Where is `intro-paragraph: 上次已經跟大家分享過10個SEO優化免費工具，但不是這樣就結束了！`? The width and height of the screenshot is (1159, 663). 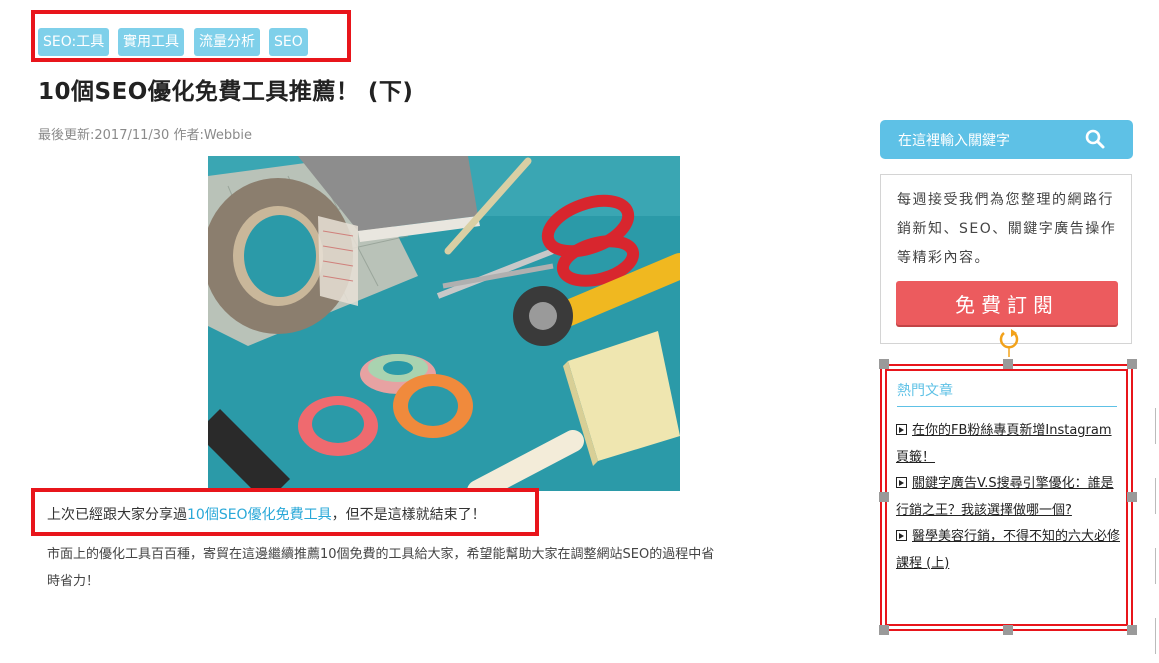
intro-paragraph: 上次已經跟大家分享過10個SEO優化免費工具，但不是這樣就結束了！ is located at coordinates (266, 514).